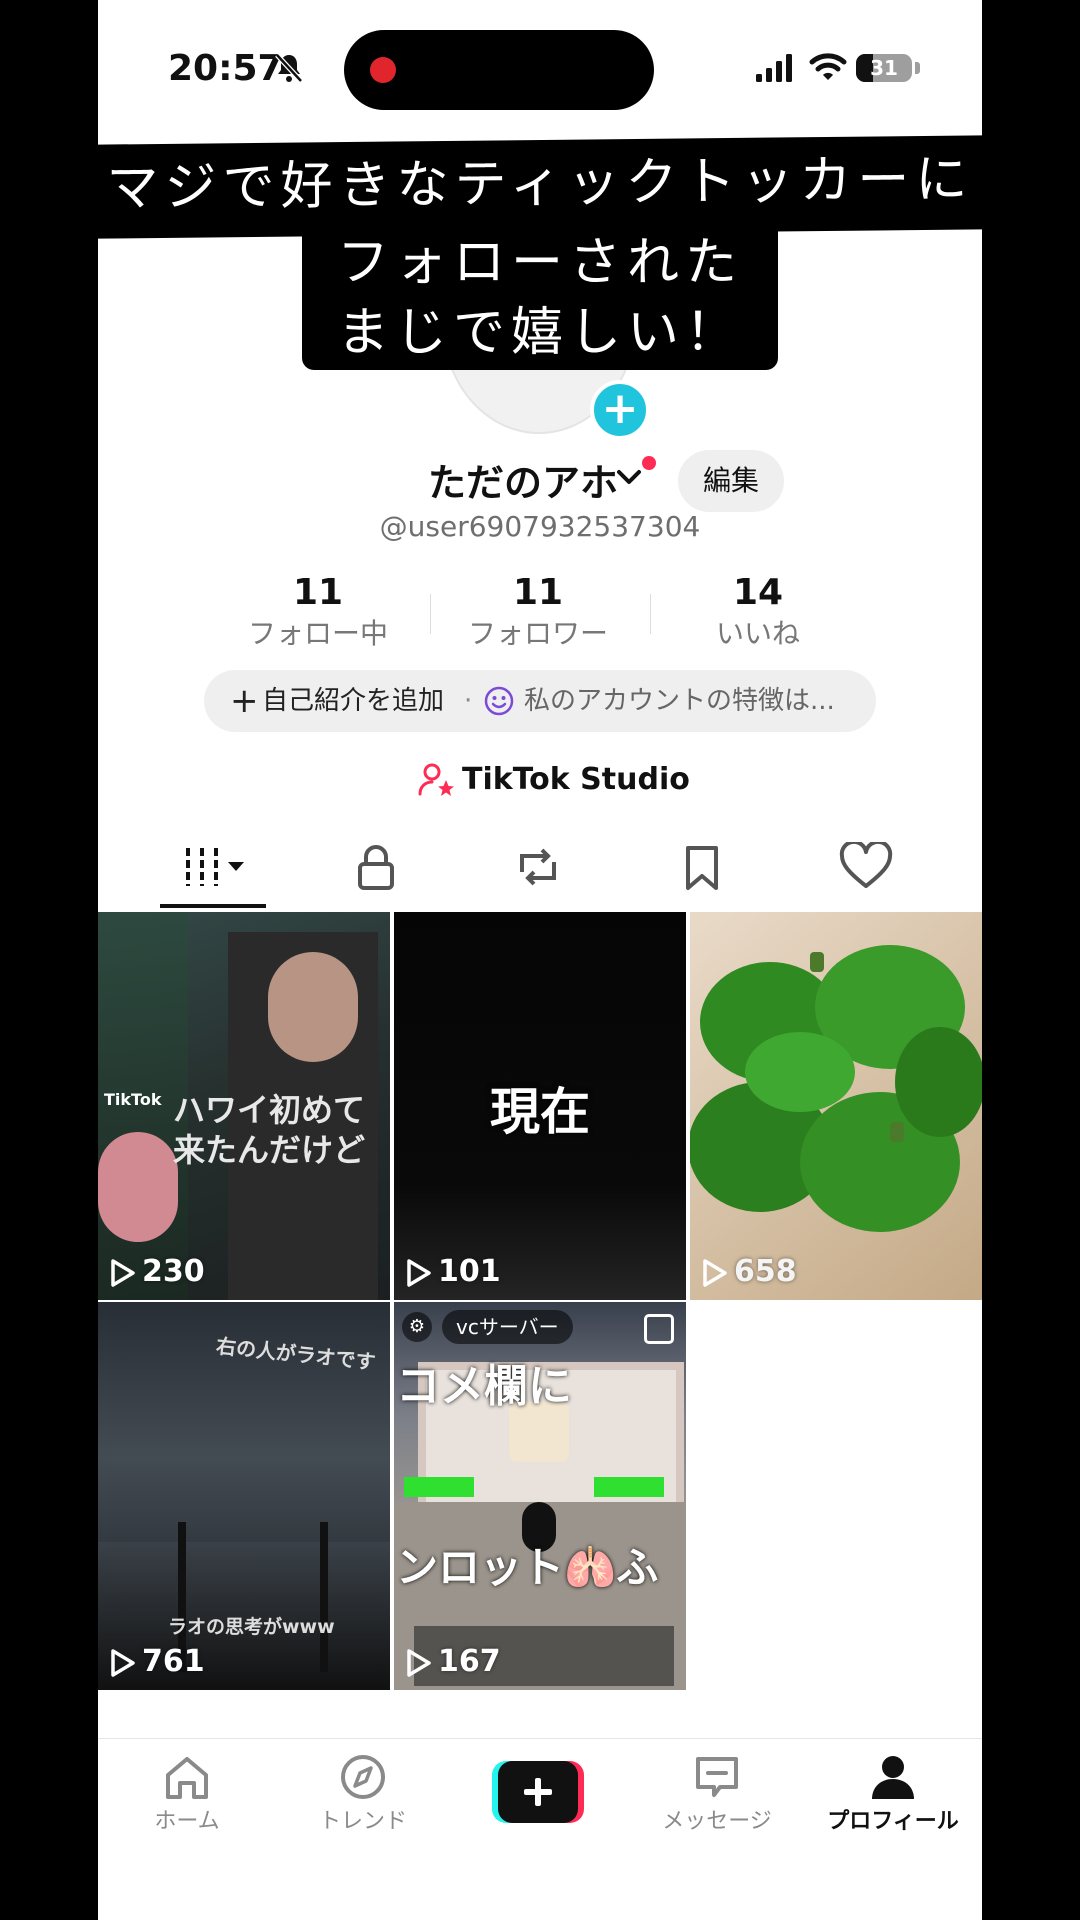 Image resolution: width=1080 pixels, height=1920 pixels. I want to click on caption-line-2: フォローされた, so click(539, 263).